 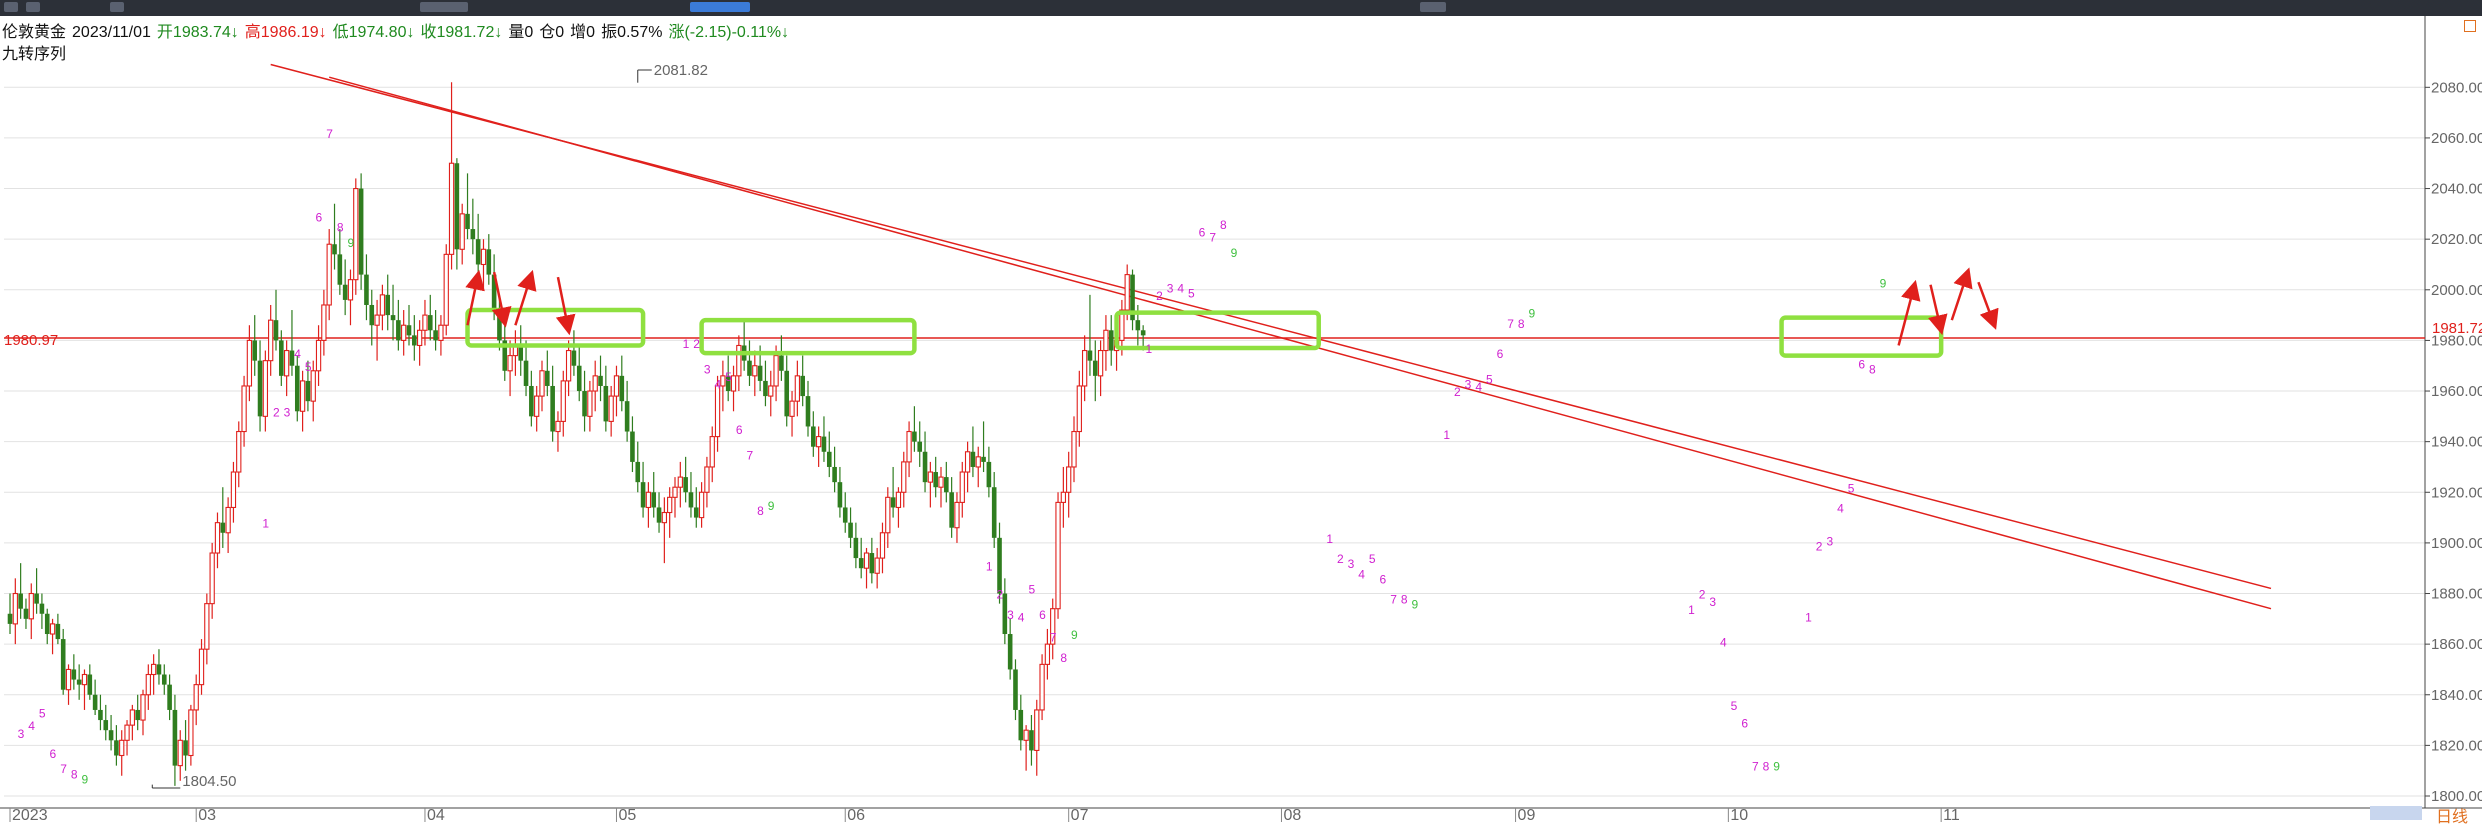 I want to click on x-tick-label: 09, so click(x=1527, y=815).